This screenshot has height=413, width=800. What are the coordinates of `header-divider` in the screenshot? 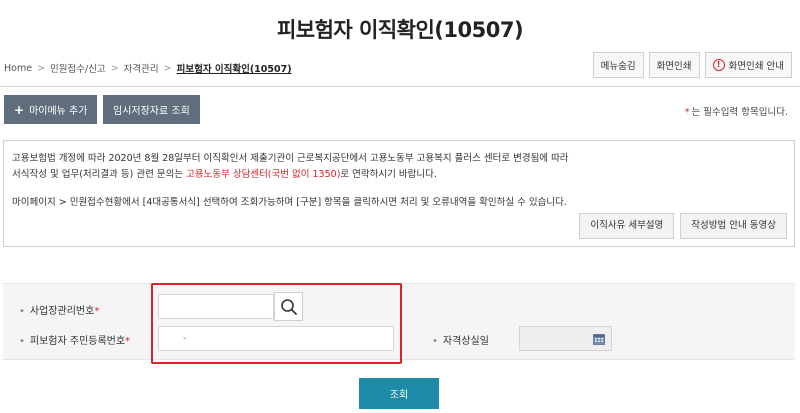 It's located at (400, 86).